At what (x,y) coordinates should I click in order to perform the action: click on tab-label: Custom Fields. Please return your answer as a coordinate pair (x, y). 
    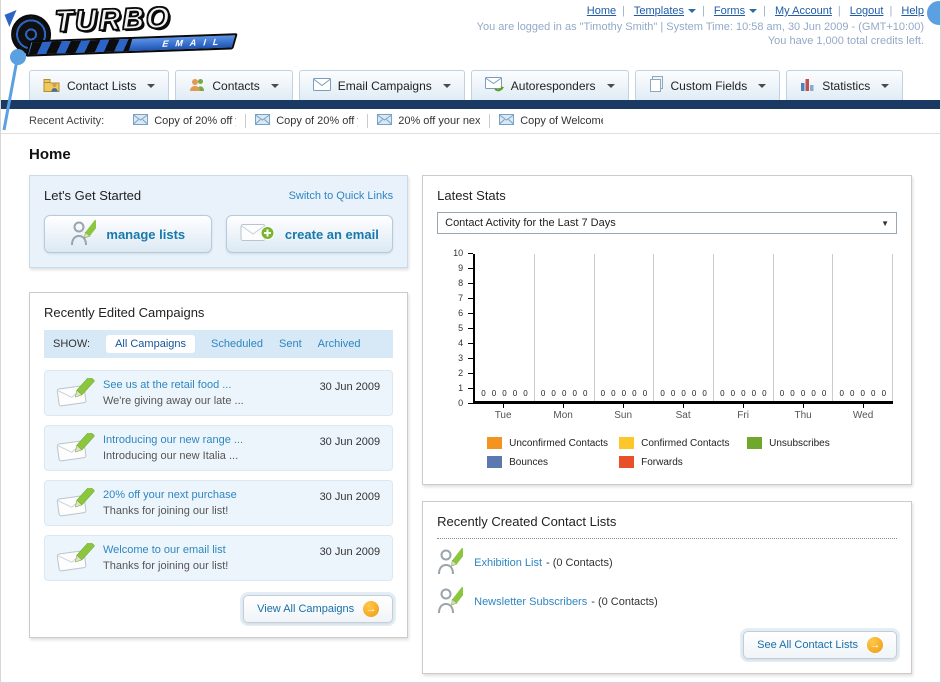
    Looking at the image, I should click on (709, 85).